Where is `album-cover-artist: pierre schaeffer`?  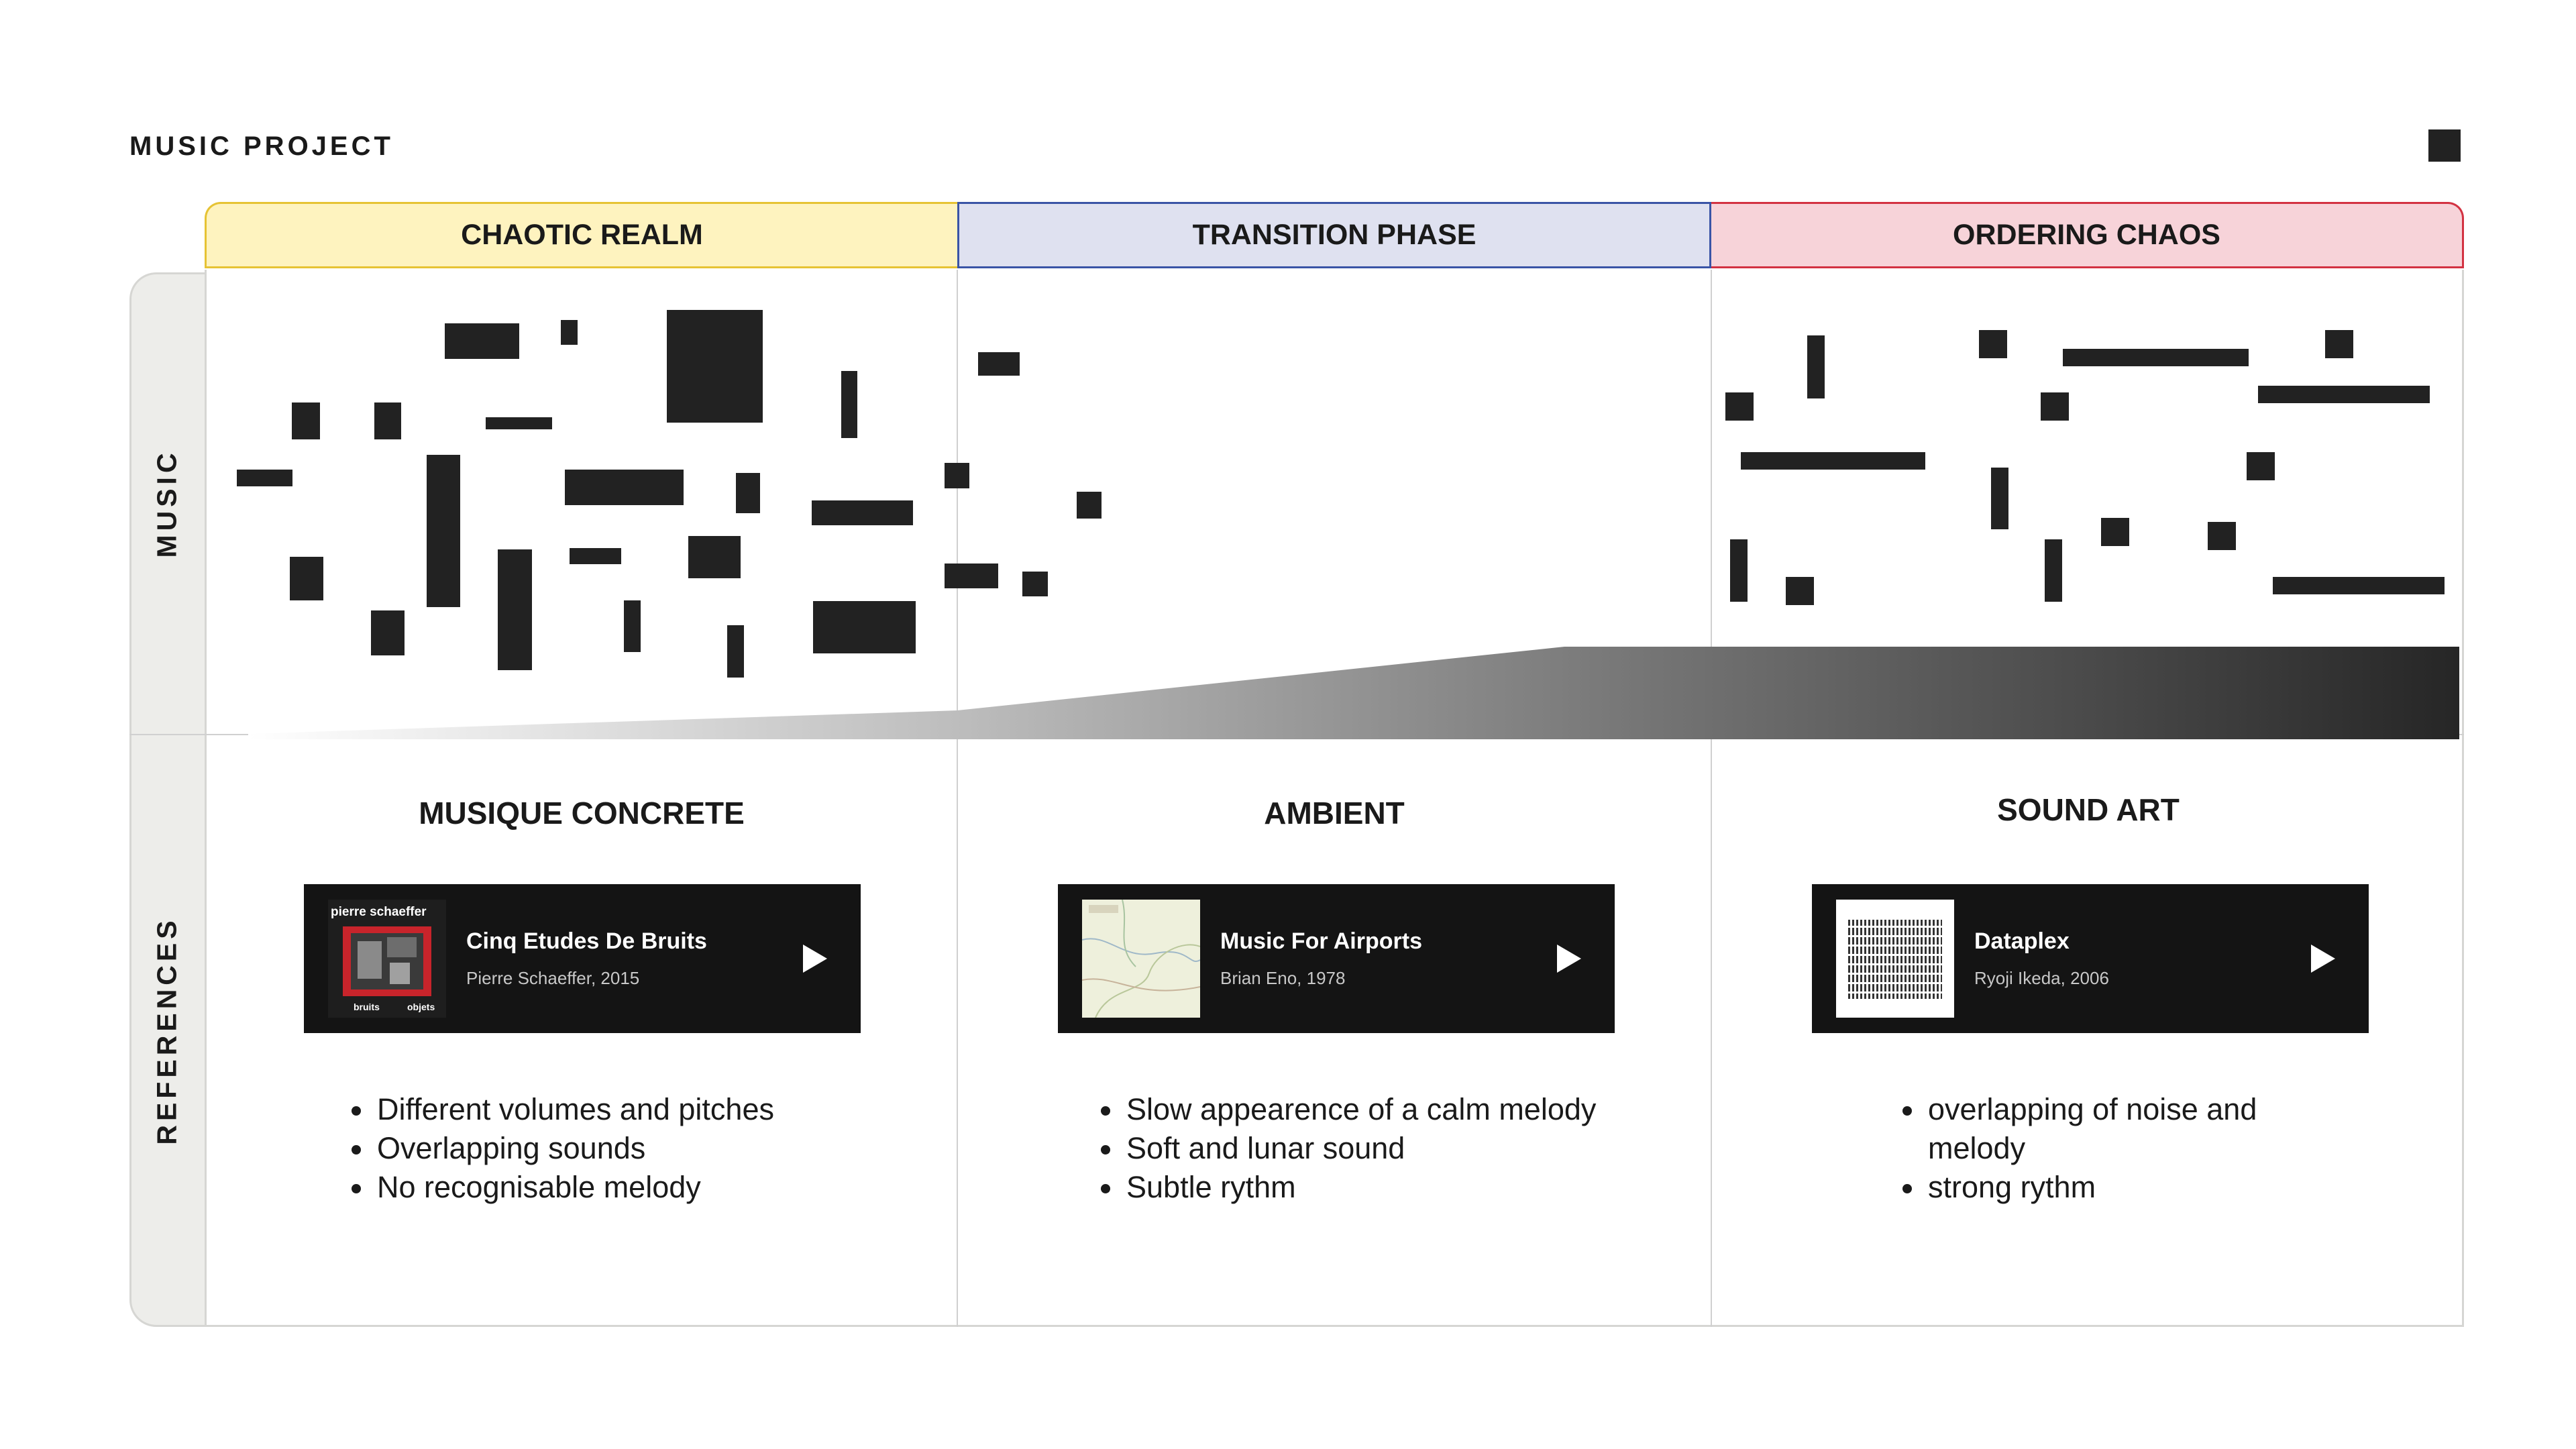 album-cover-artist: pierre schaeffer is located at coordinates (379, 912).